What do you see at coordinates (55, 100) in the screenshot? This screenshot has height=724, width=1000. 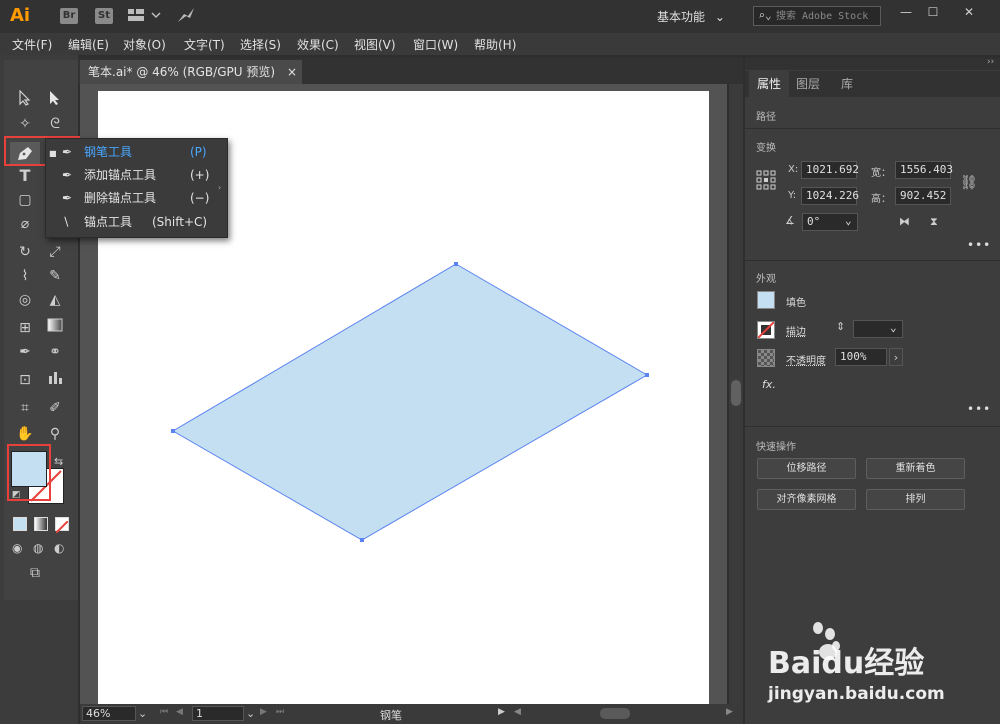 I see `direct-selection-tool-icon` at bounding box center [55, 100].